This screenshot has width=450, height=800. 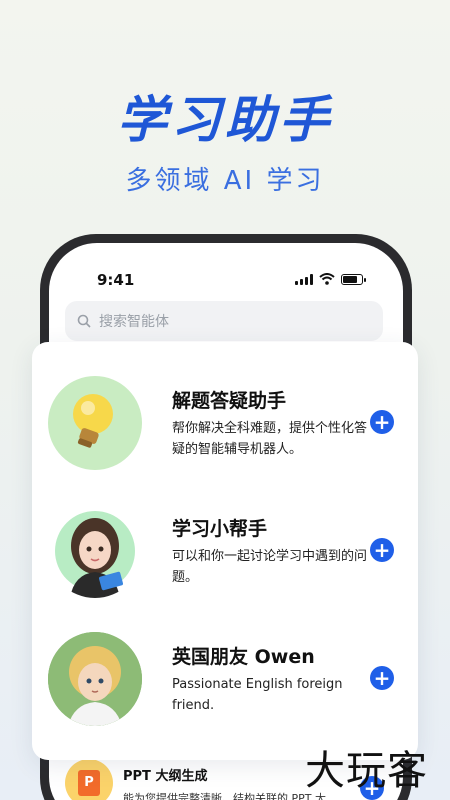 What do you see at coordinates (95, 679) in the screenshot?
I see `boy-avatar` at bounding box center [95, 679].